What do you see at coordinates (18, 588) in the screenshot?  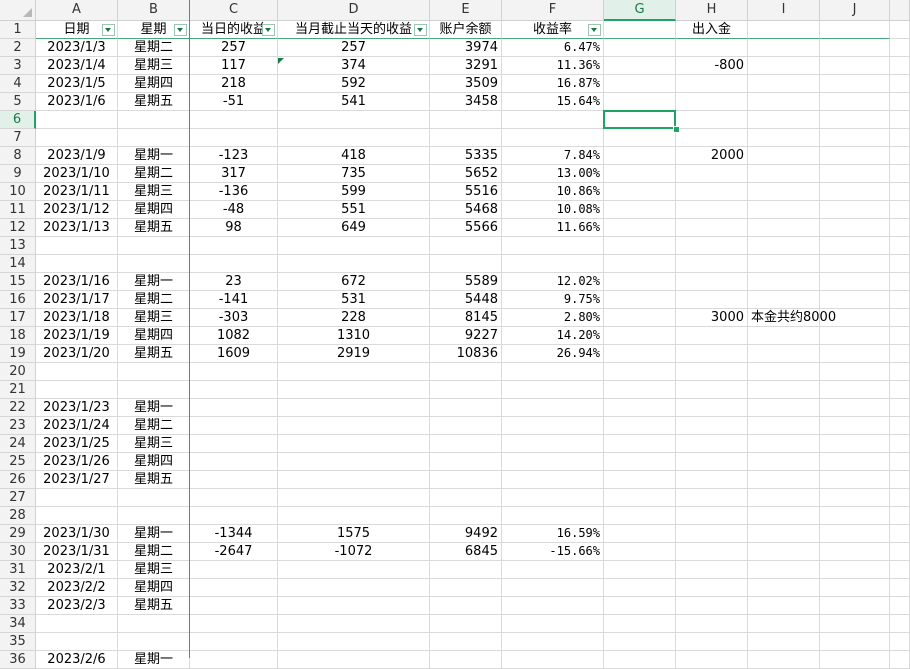 I see `row-header-32: 32` at bounding box center [18, 588].